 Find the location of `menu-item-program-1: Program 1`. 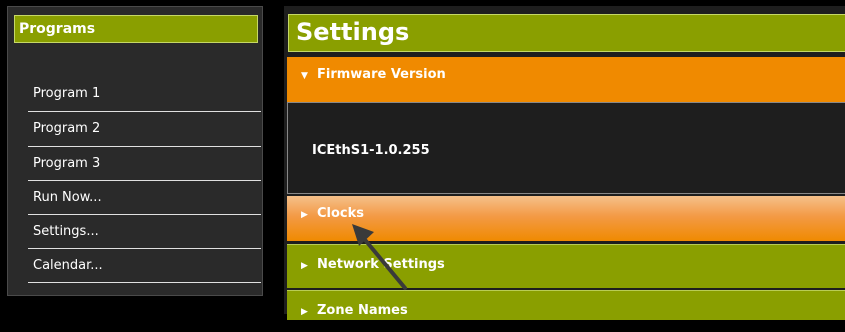

menu-item-program-1: Program 1 is located at coordinates (144, 94).